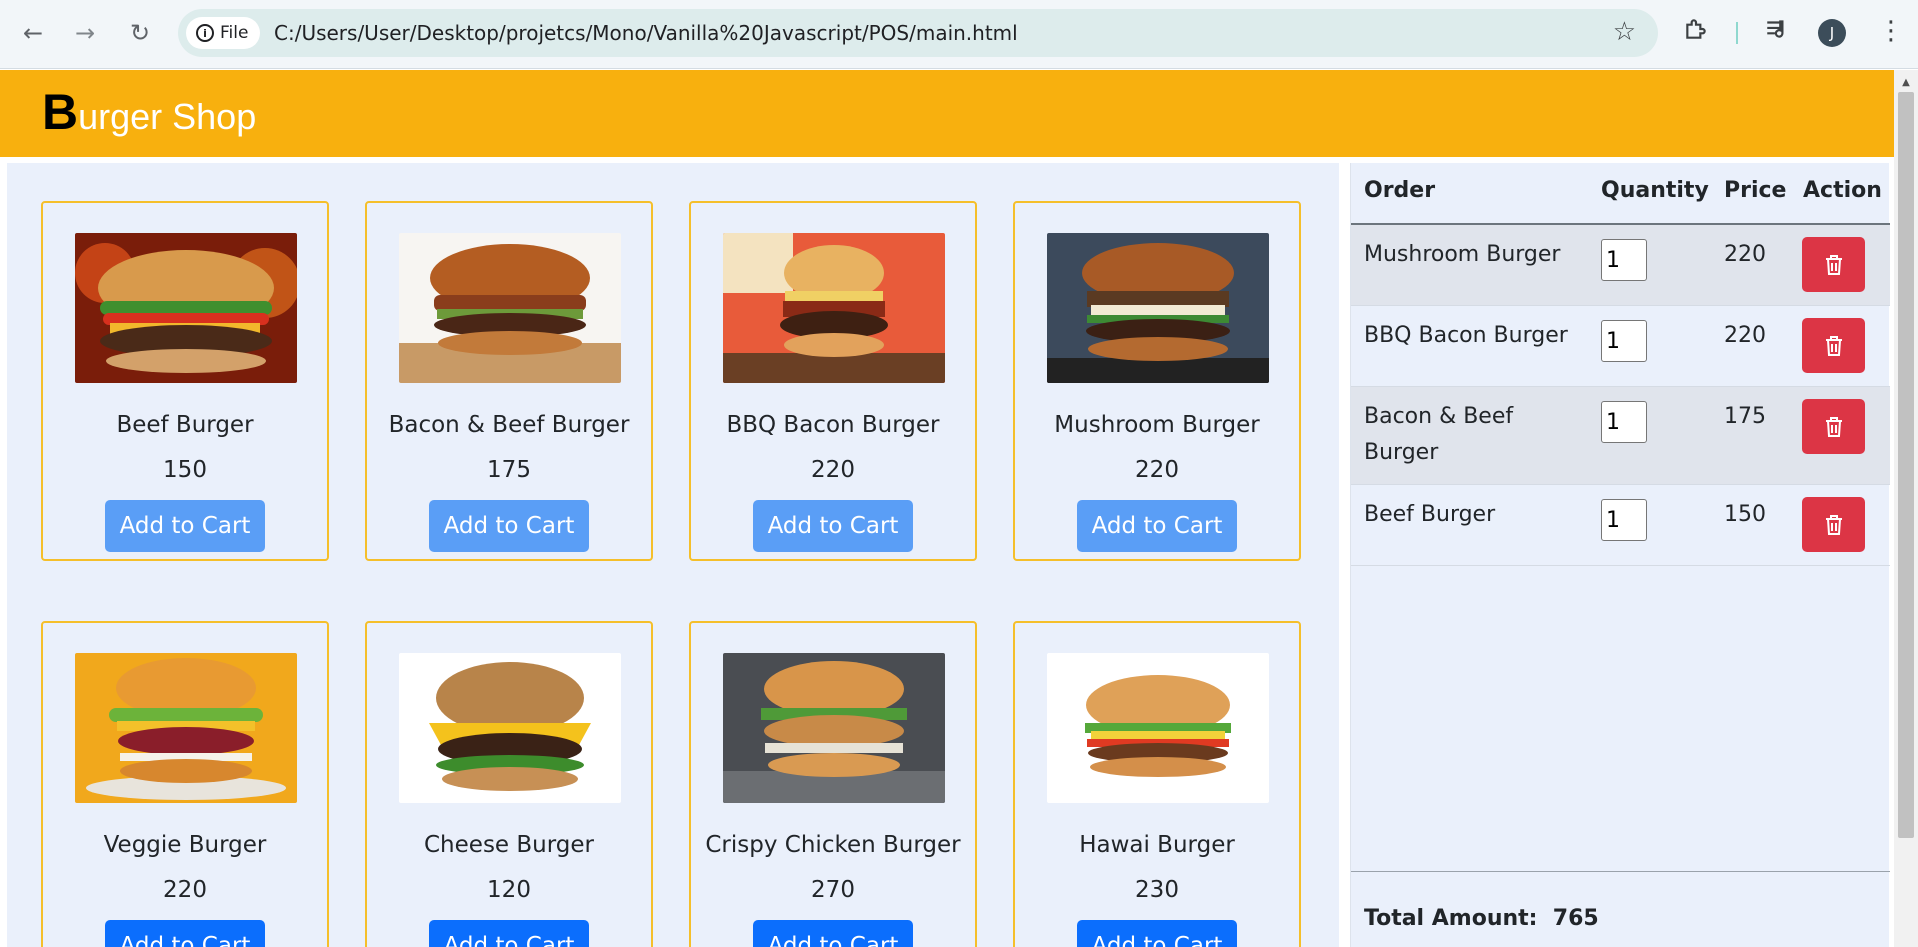  What do you see at coordinates (1906, 82) in the screenshot?
I see `scroll-up-icon: ▲` at bounding box center [1906, 82].